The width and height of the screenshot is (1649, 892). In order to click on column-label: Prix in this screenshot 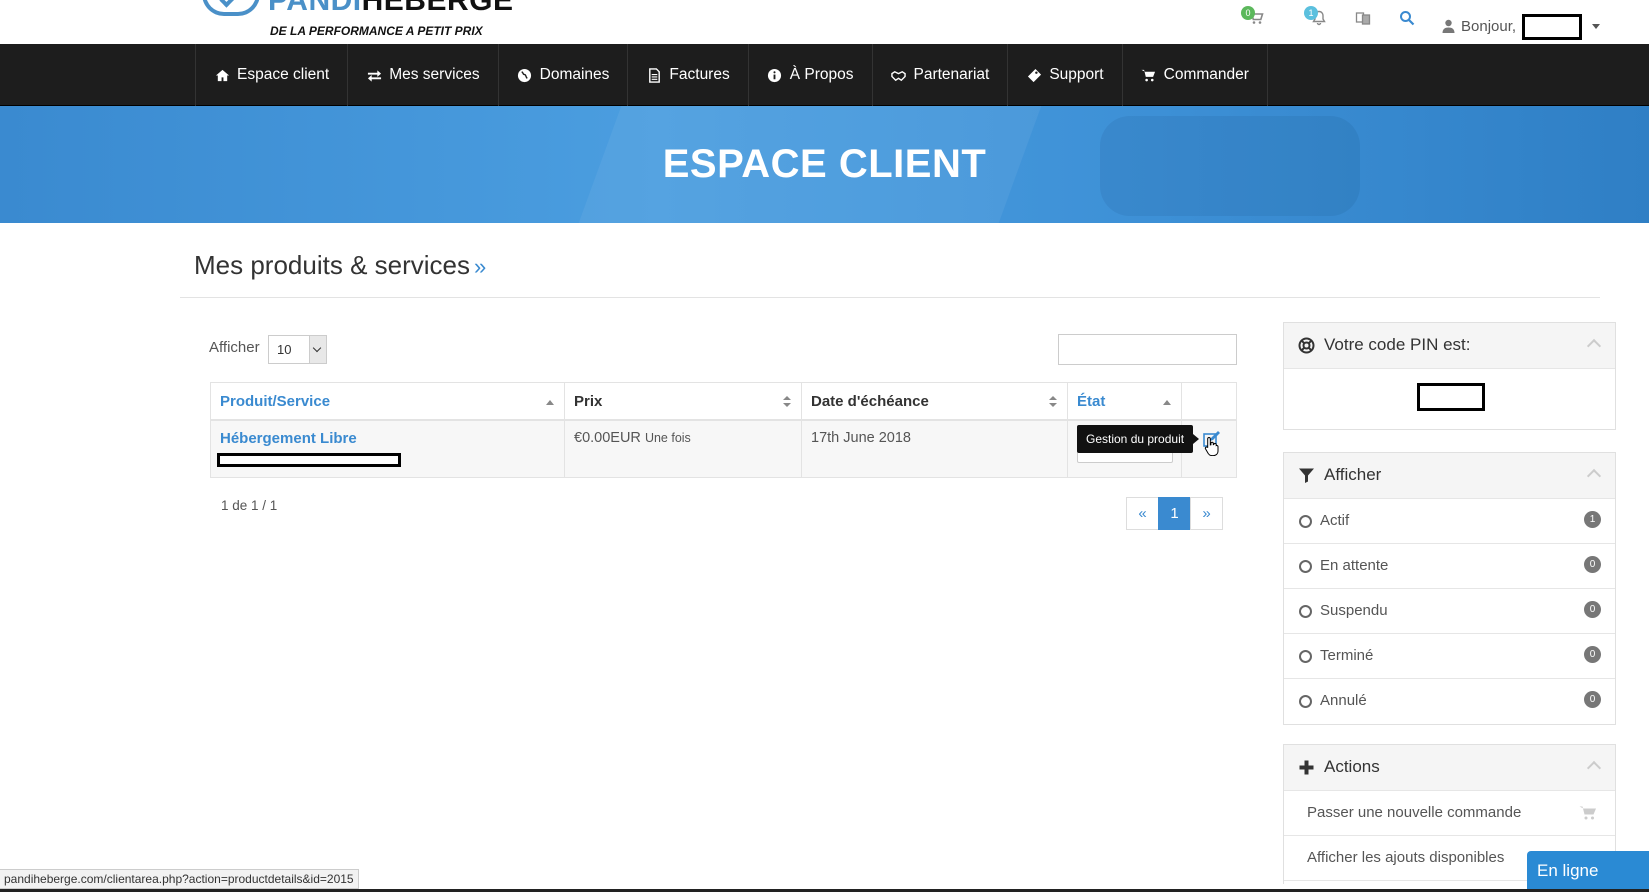, I will do `click(588, 401)`.